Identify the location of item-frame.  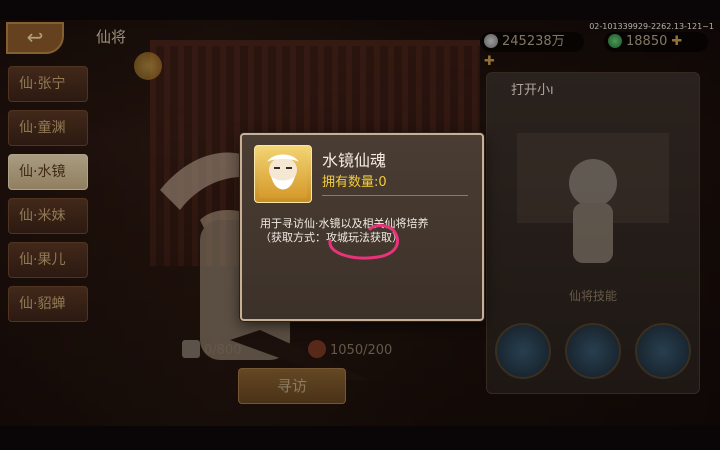
(283, 174).